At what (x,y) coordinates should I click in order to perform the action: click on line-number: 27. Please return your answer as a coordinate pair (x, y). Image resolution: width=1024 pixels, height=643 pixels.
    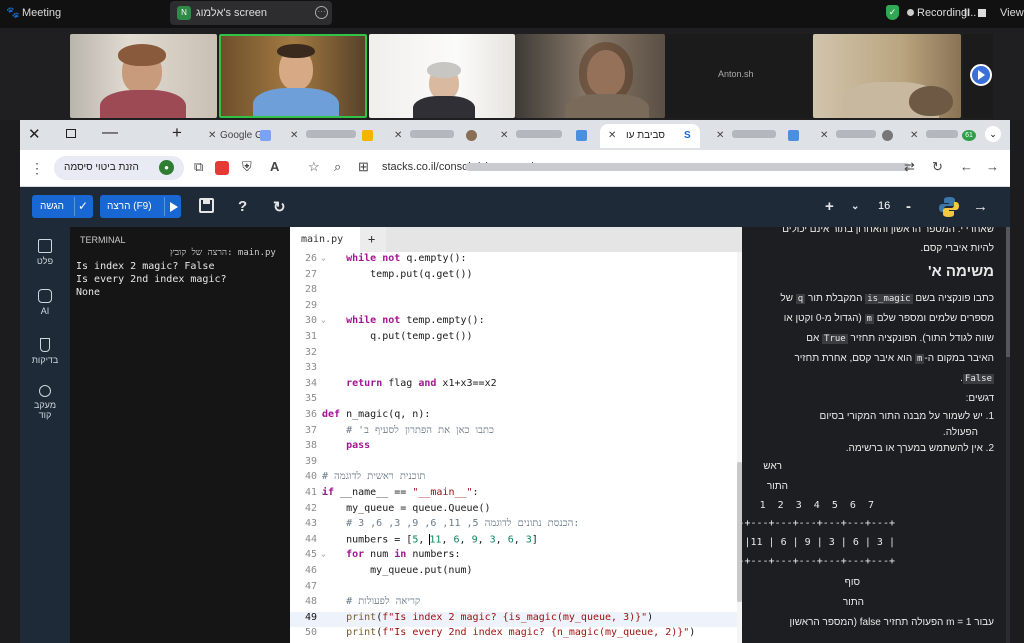
    Looking at the image, I should click on (310, 274).